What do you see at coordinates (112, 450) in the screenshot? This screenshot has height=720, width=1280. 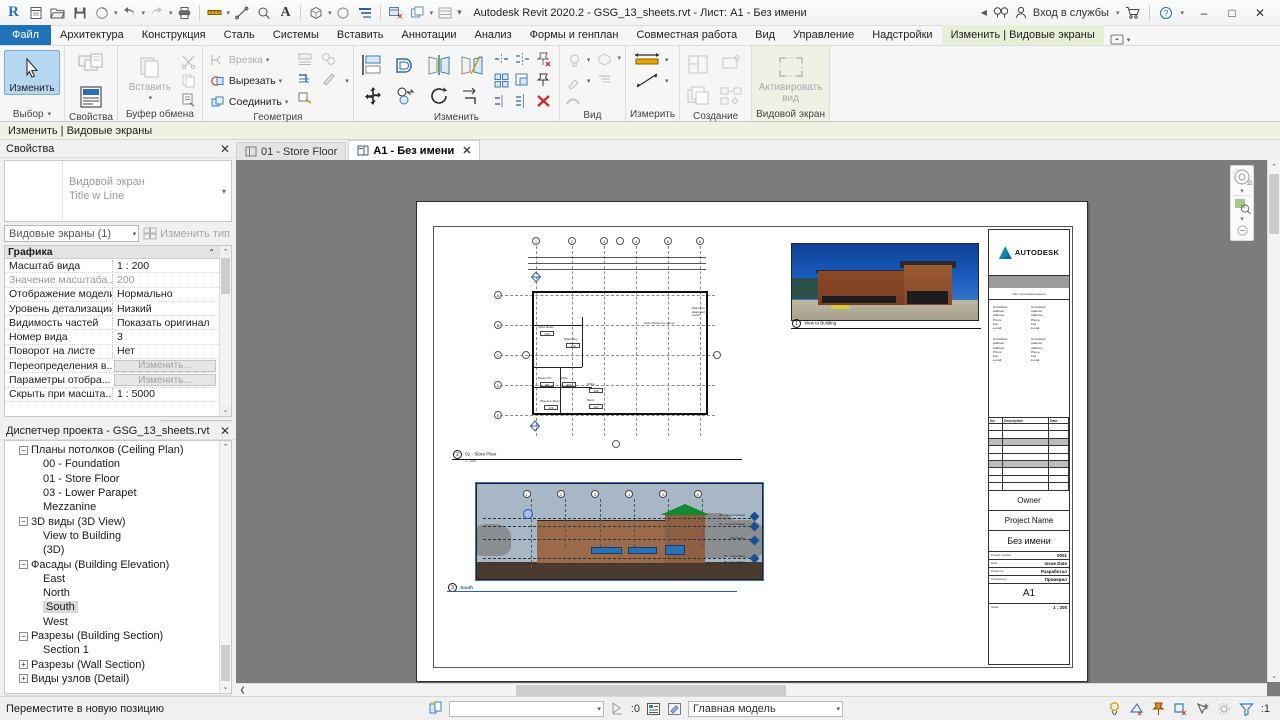 I see `tree-node: − Планы потолков (Ceiling Plan)` at bounding box center [112, 450].